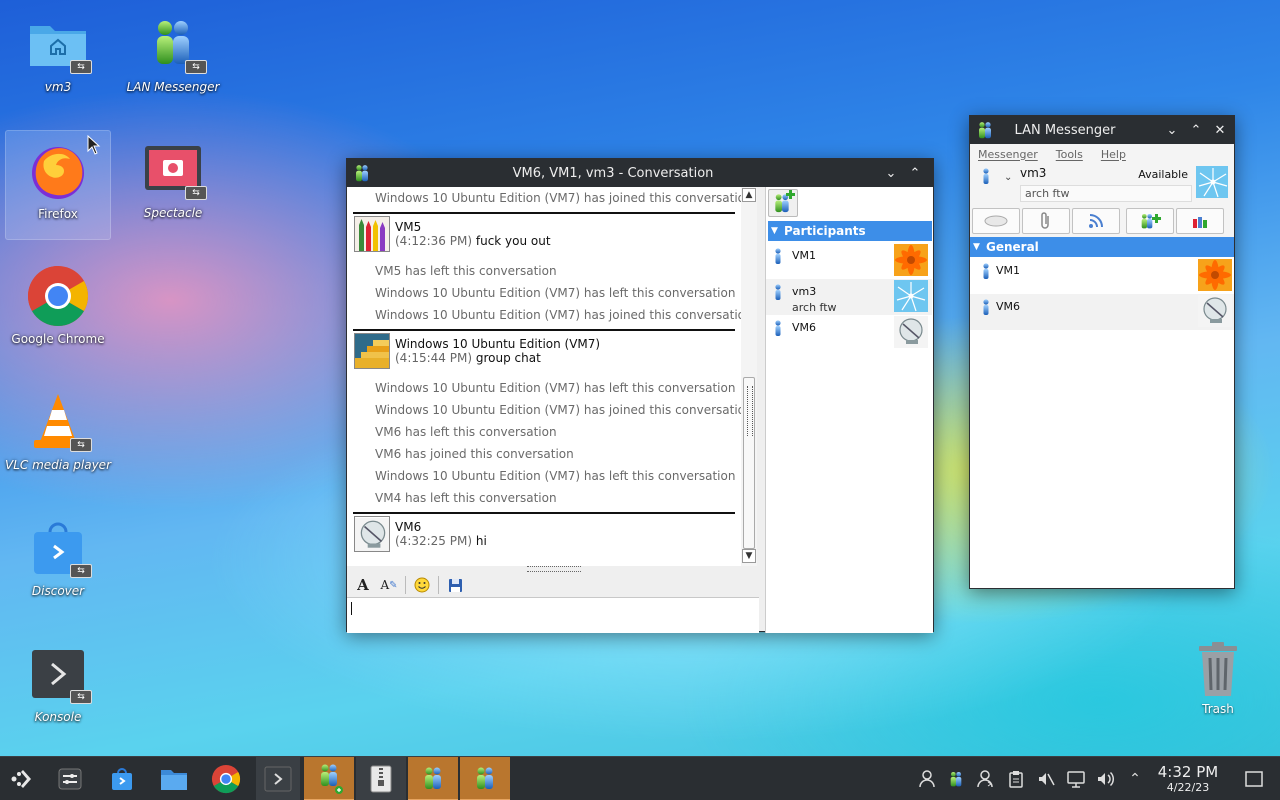 Image resolution: width=1280 pixels, height=800 pixels. I want to click on participant-item: VM1, so click(849, 261).